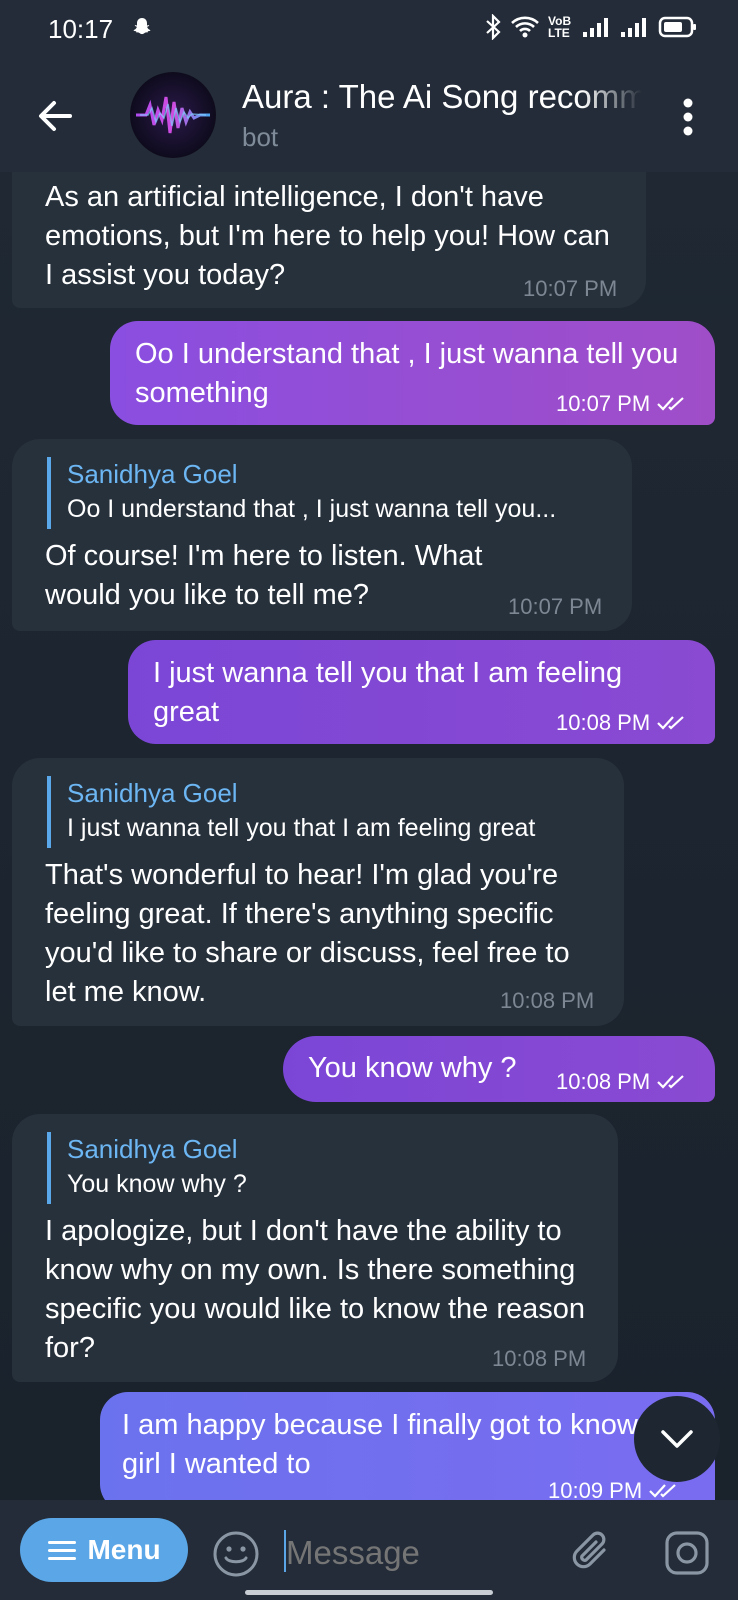 The height and width of the screenshot is (1600, 738). Describe the element at coordinates (142, 26) in the screenshot. I see `snapchat-icon` at that location.